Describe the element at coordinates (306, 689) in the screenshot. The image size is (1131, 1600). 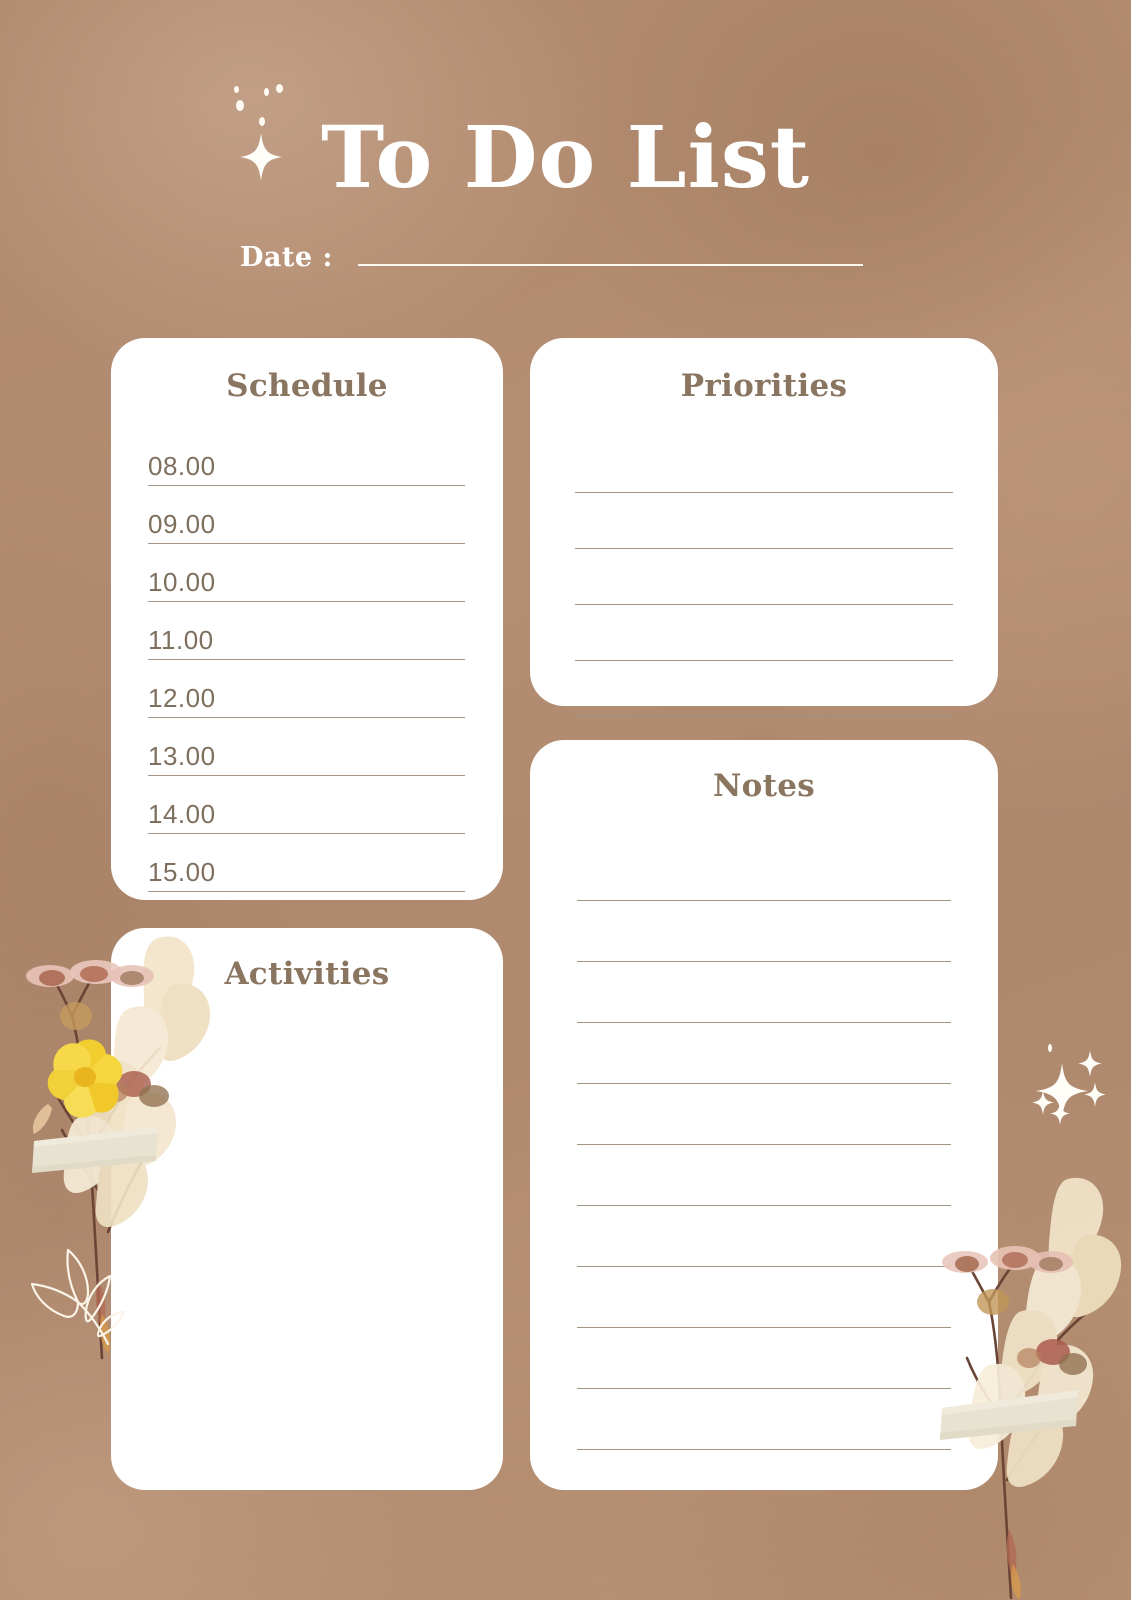
I see `schedule-row: 12.00` at that location.